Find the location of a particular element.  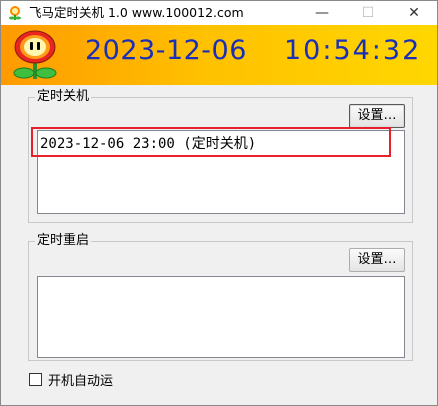

shutdown-group-label: 定时关机 is located at coordinates (63, 97).